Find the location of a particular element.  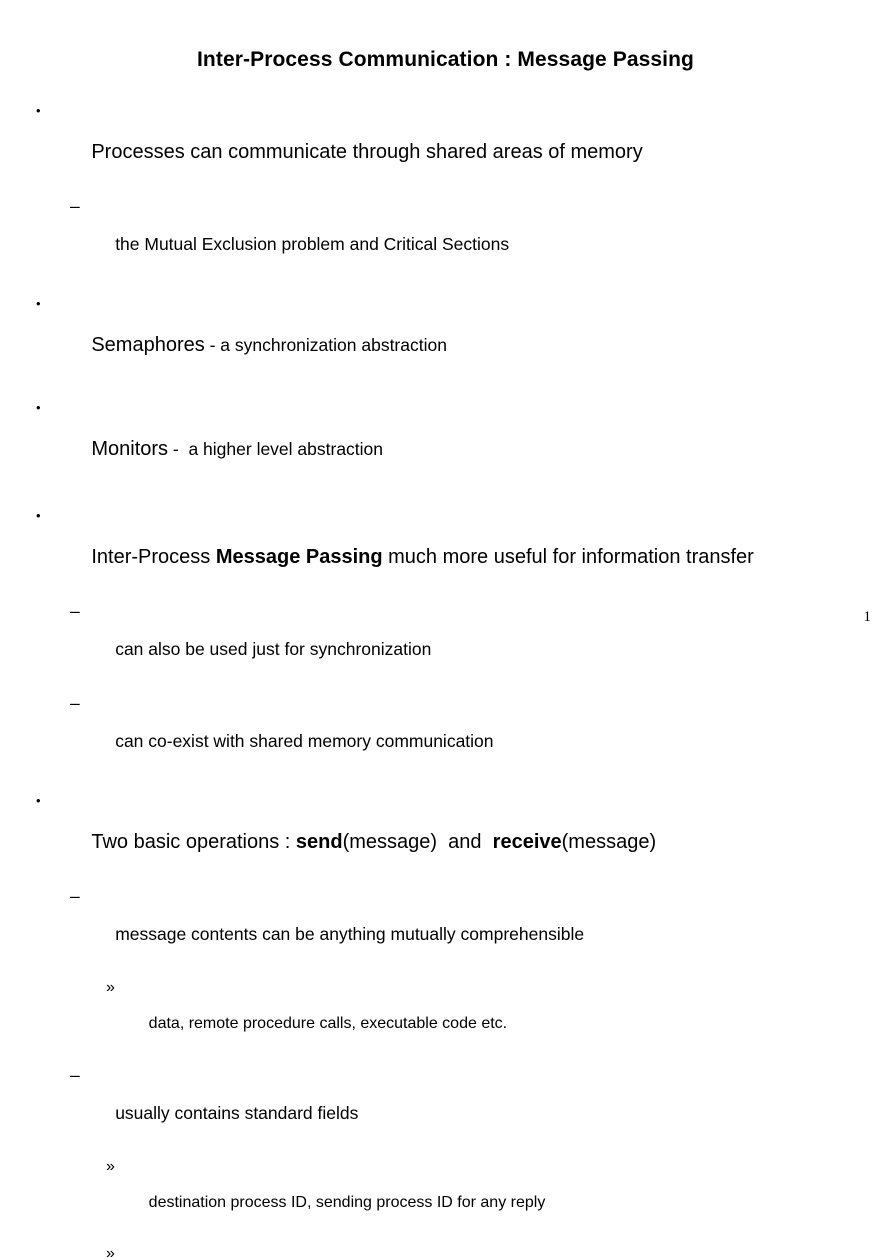

page-number: 1 is located at coordinates (867, 617).